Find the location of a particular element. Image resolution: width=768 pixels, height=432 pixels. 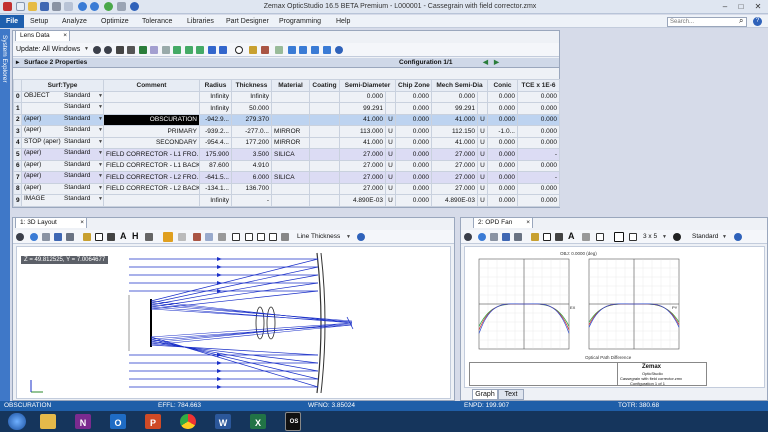

cell-thickness: 136.700 is located at coordinates (251, 188).